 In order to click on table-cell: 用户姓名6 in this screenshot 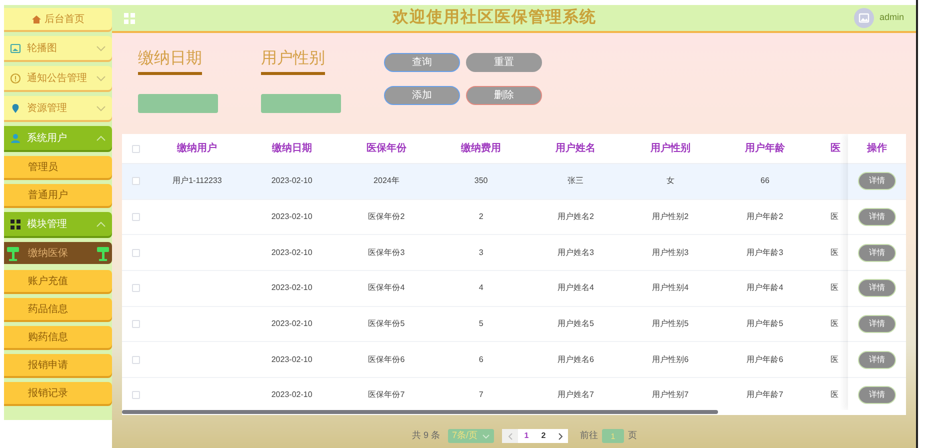, I will do `click(575, 360)`.